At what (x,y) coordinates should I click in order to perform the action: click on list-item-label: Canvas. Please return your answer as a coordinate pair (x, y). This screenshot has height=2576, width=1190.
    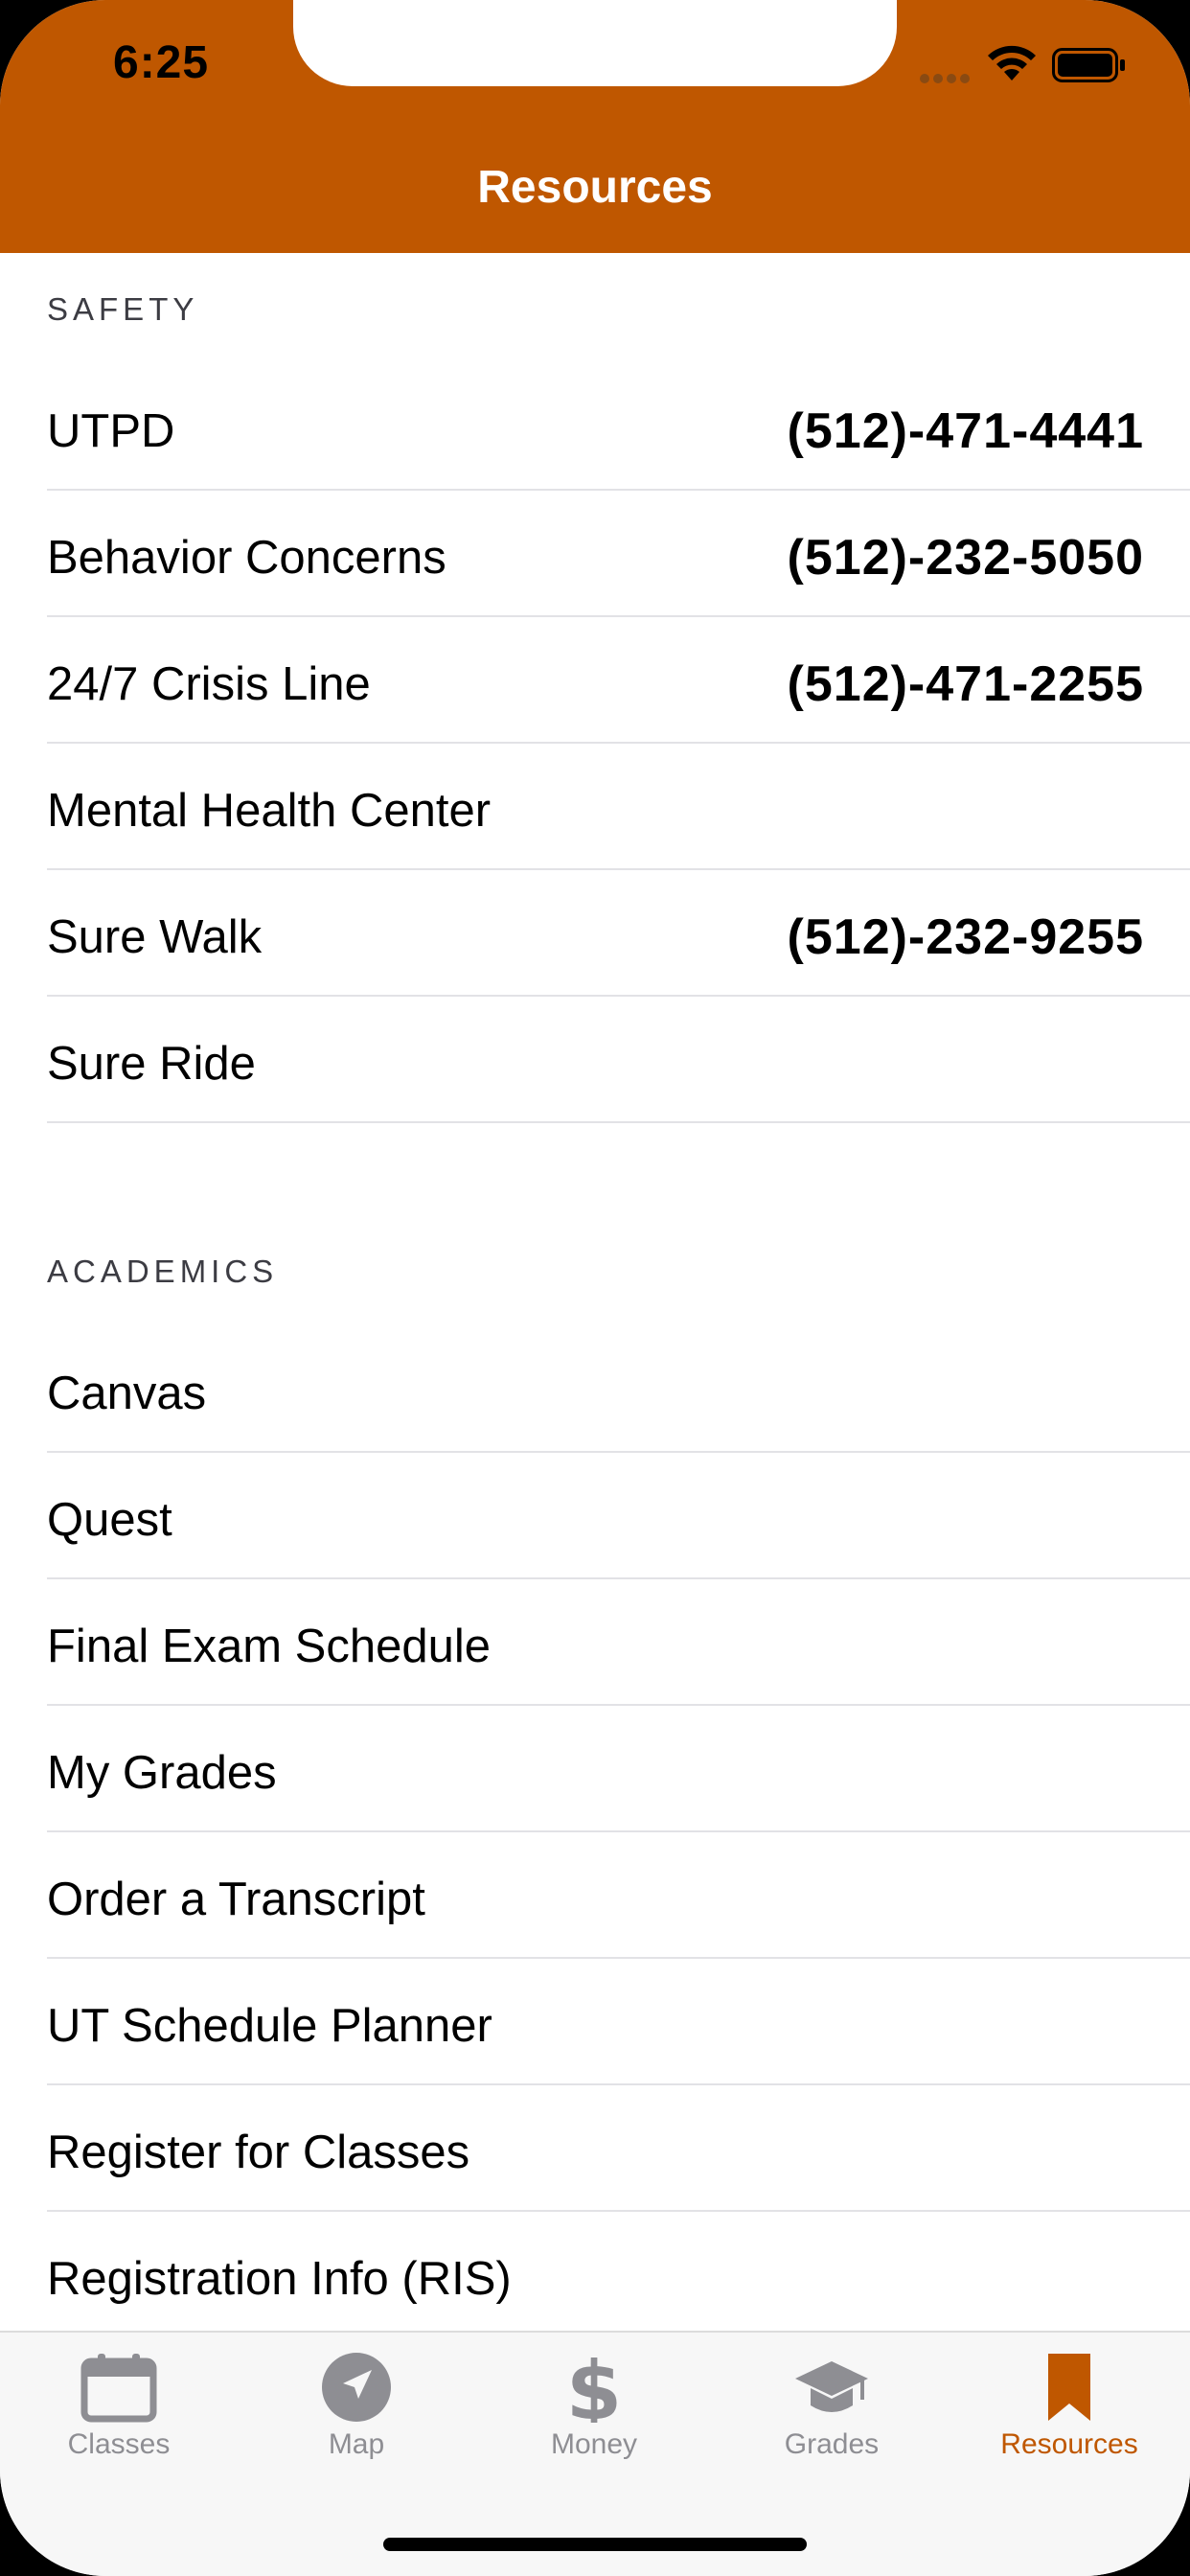
    Looking at the image, I should click on (127, 1393).